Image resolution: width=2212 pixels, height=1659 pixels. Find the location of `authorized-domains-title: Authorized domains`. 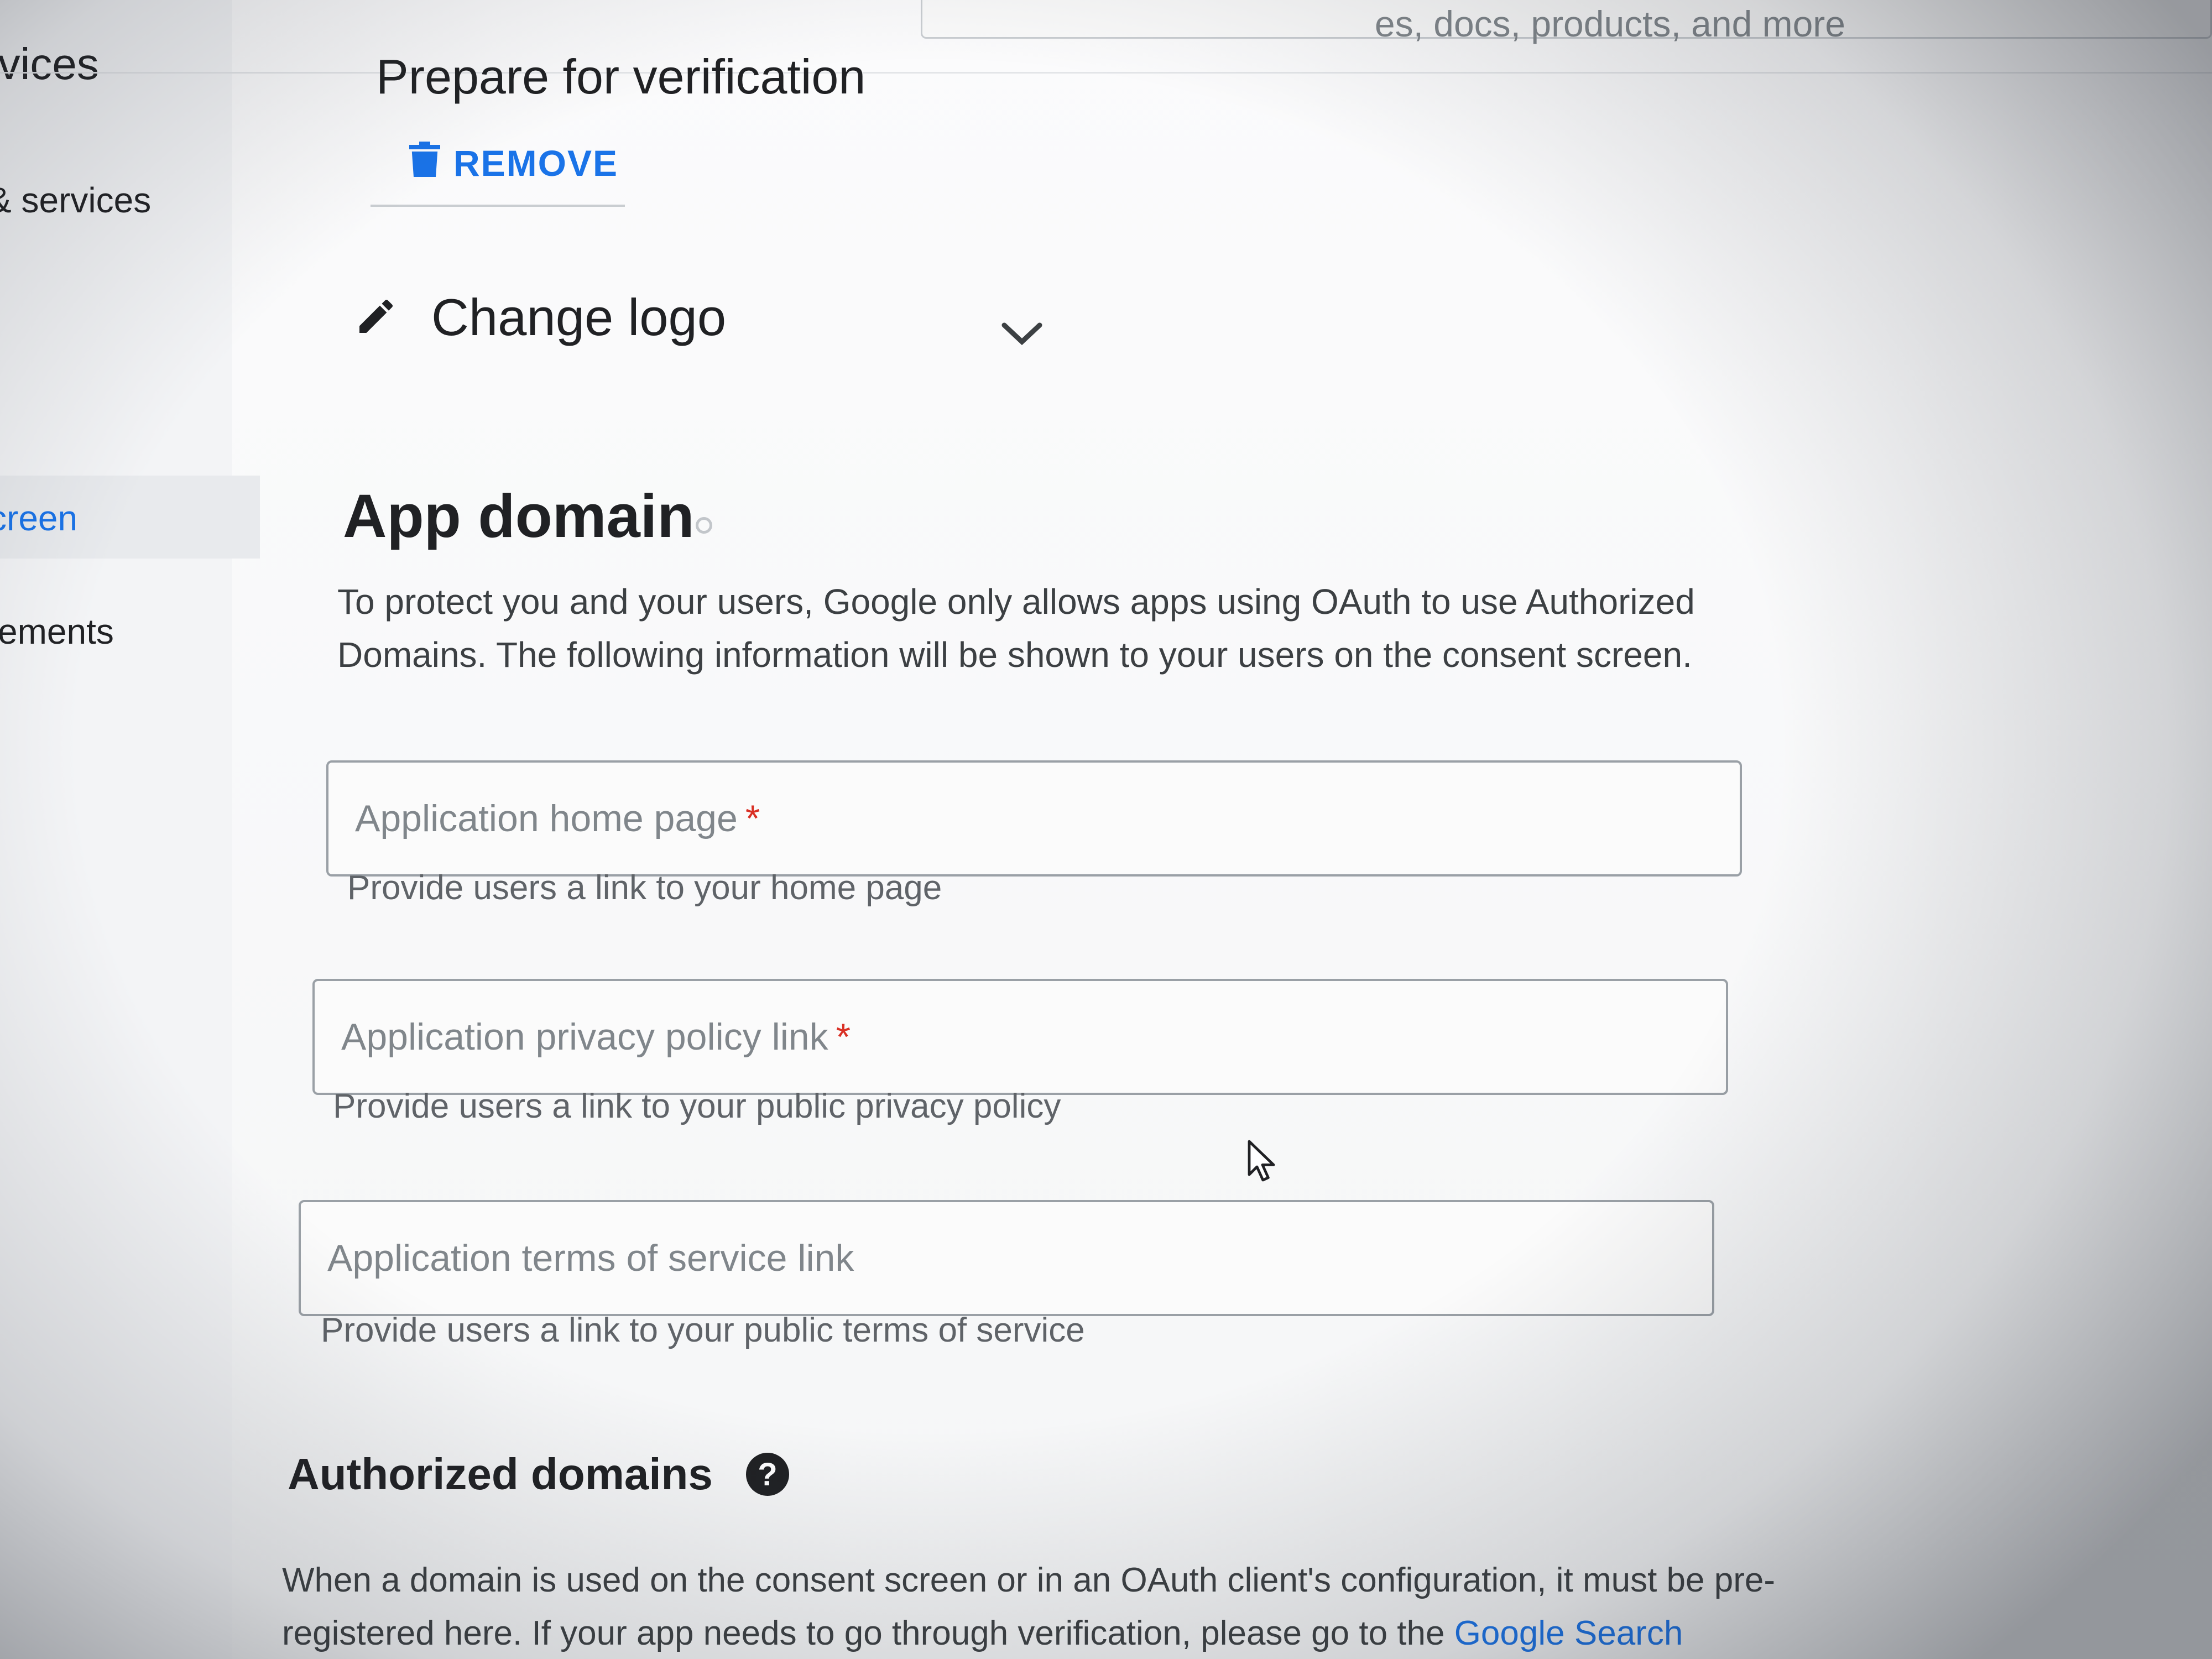

authorized-domains-title: Authorized domains is located at coordinates (501, 1474).